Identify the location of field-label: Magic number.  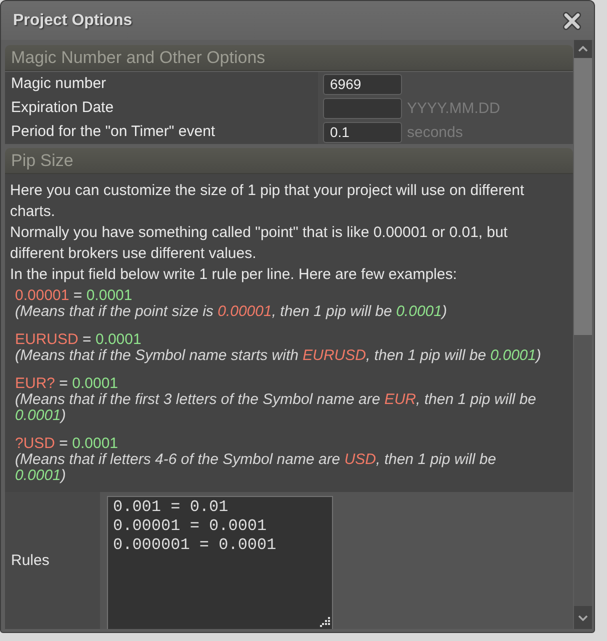
(161, 84).